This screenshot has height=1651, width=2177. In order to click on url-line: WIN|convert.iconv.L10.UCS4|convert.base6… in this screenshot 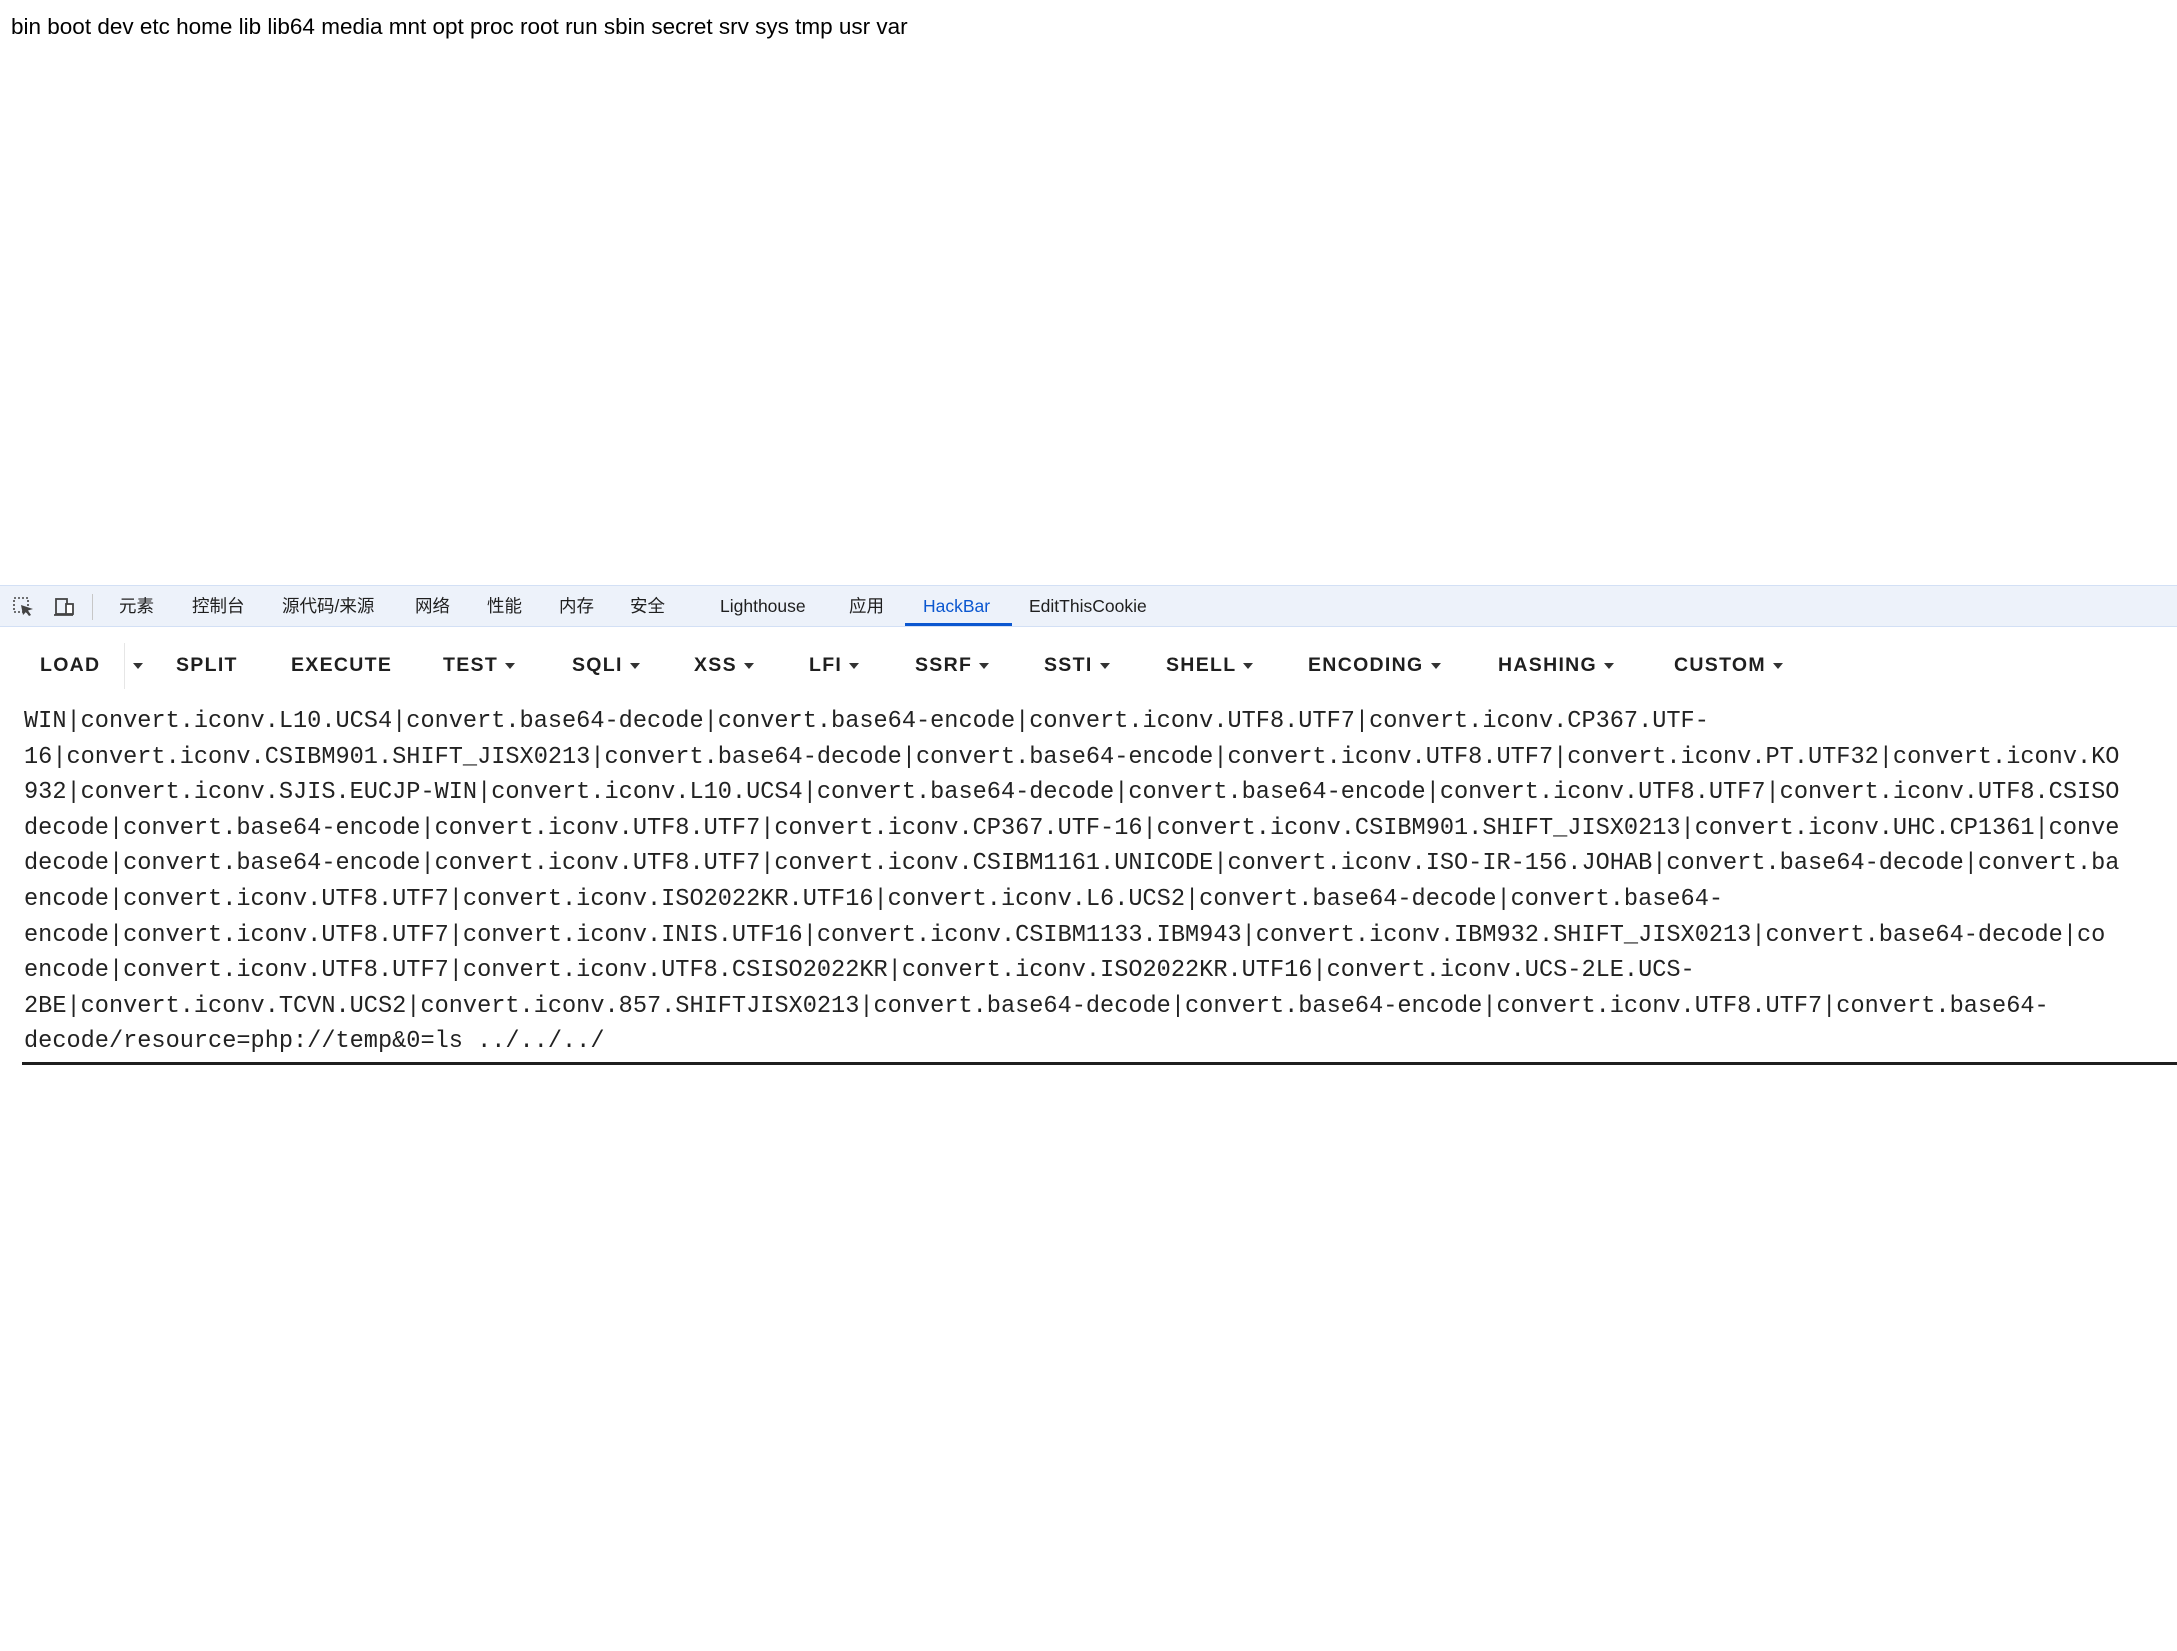, I will do `click(866, 721)`.